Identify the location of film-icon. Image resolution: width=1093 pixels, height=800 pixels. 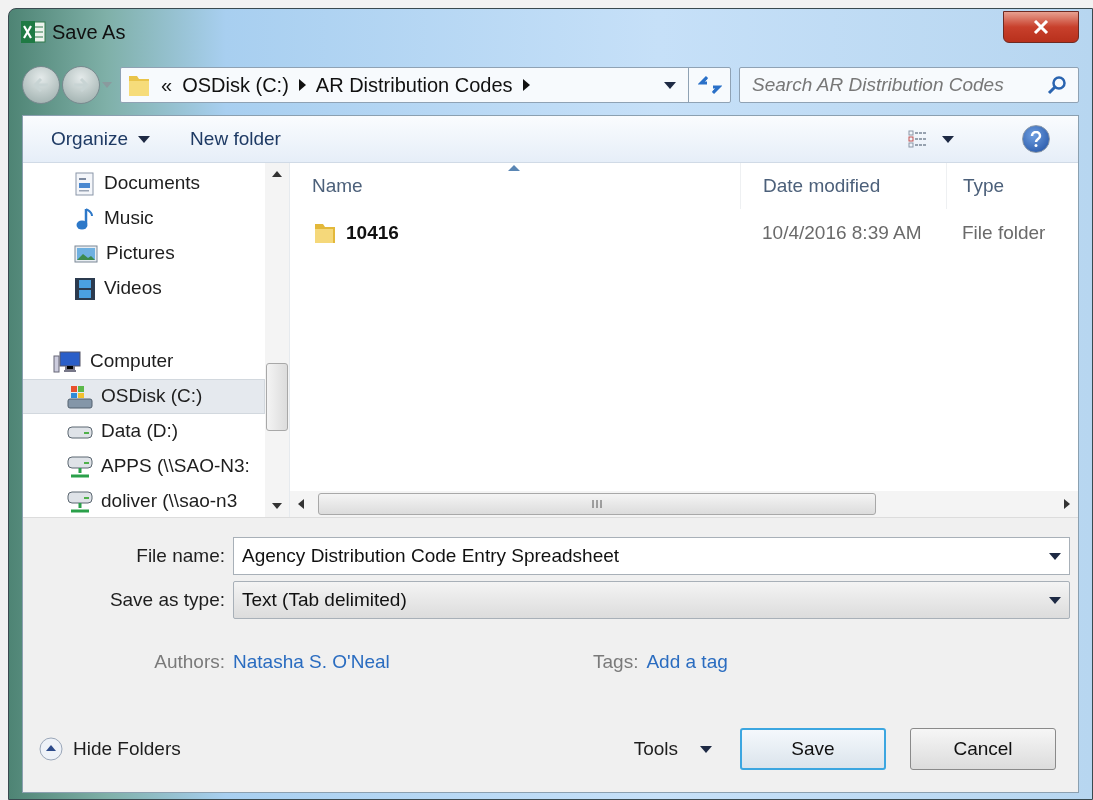
(85, 288).